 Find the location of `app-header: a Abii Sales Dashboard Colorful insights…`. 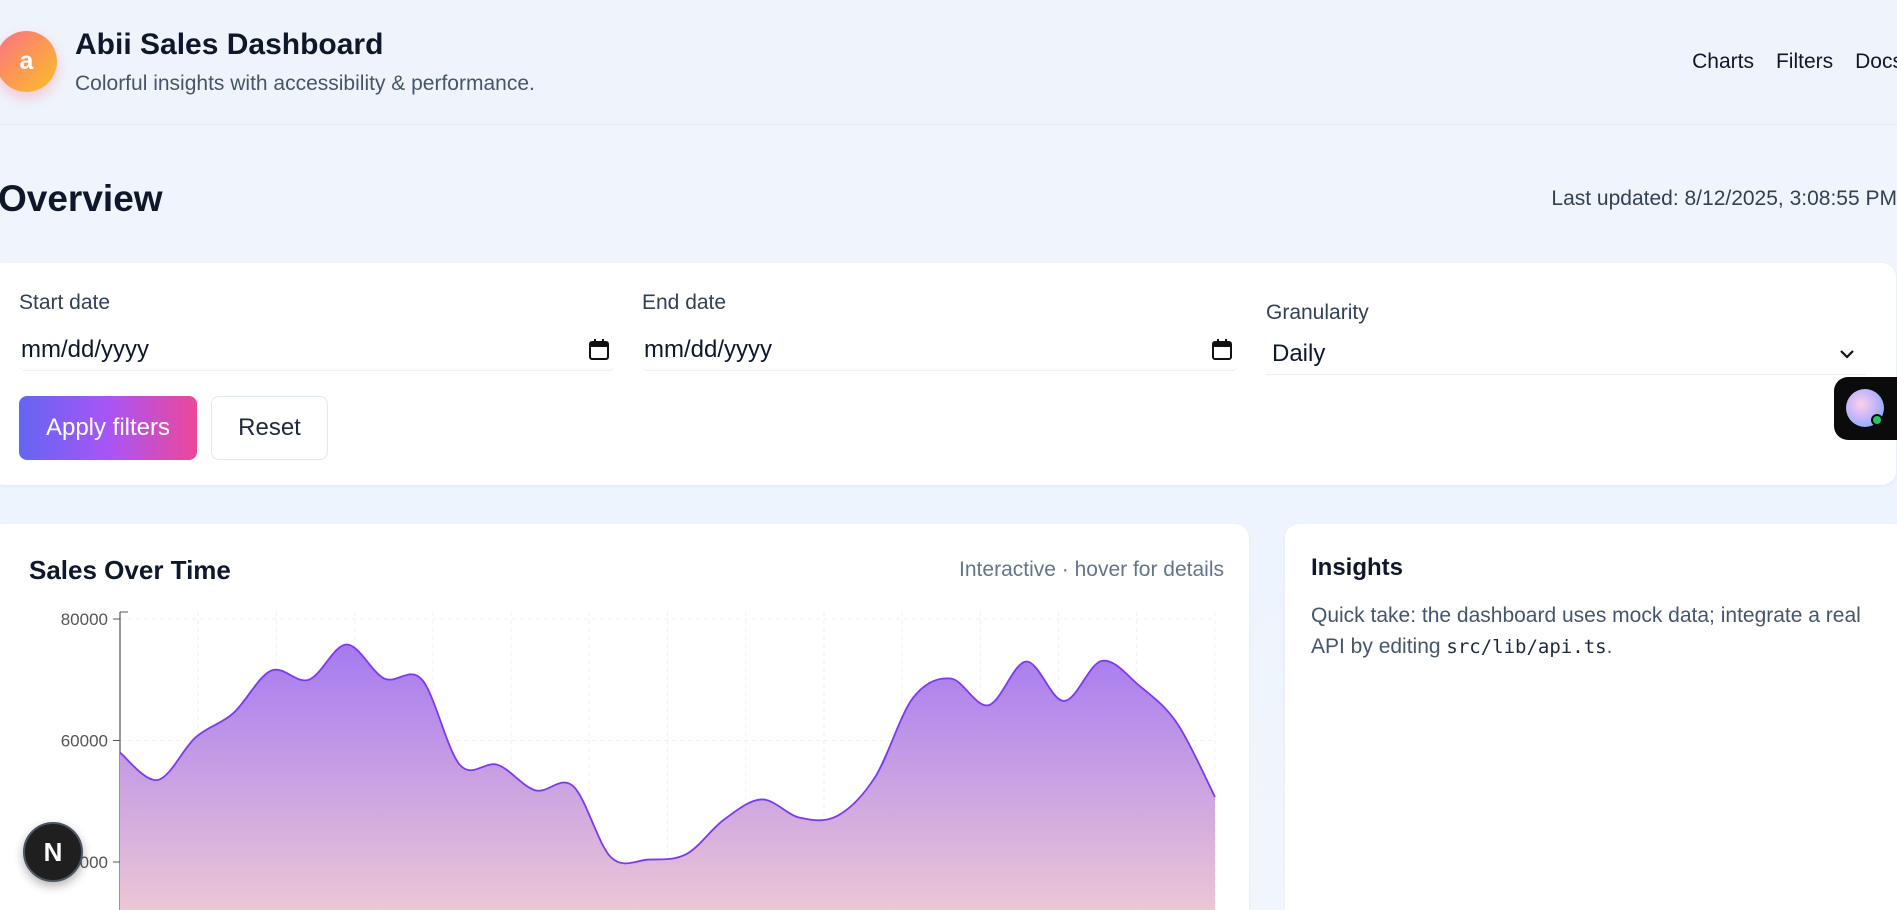

app-header: a Abii Sales Dashboard Colorful insights… is located at coordinates (948, 62).